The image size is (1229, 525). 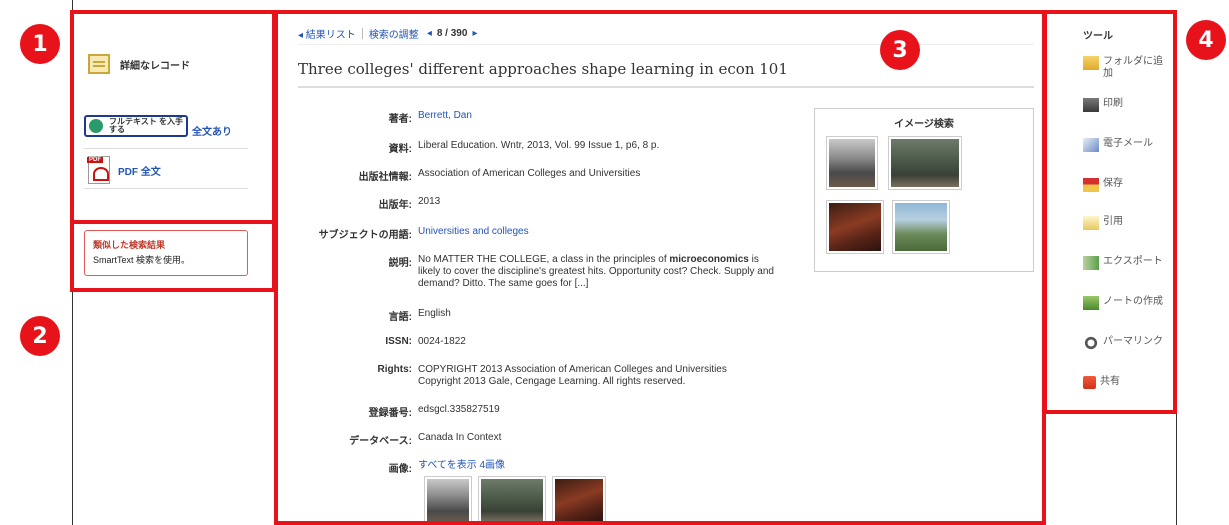 I want to click on title-divider, so click(x=666, y=87).